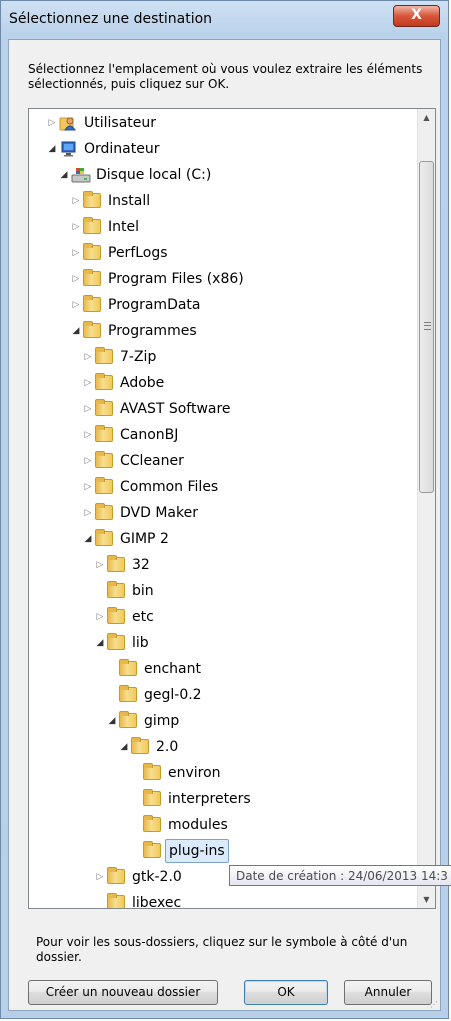 The width and height of the screenshot is (451, 1021). I want to click on tree-item-label: enchant, so click(172, 669).